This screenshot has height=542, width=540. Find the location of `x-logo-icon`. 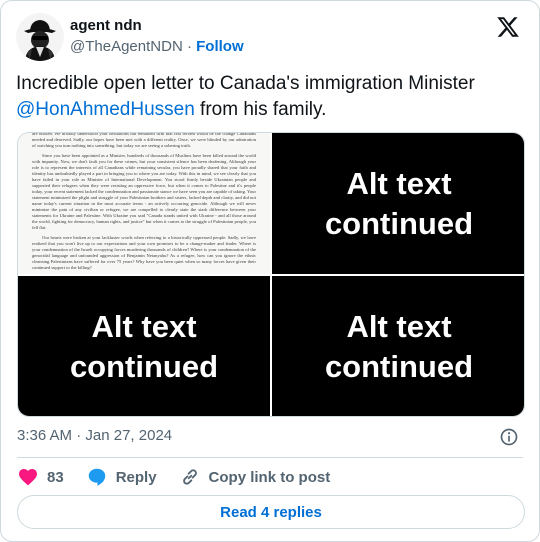

x-logo-icon is located at coordinates (508, 27).